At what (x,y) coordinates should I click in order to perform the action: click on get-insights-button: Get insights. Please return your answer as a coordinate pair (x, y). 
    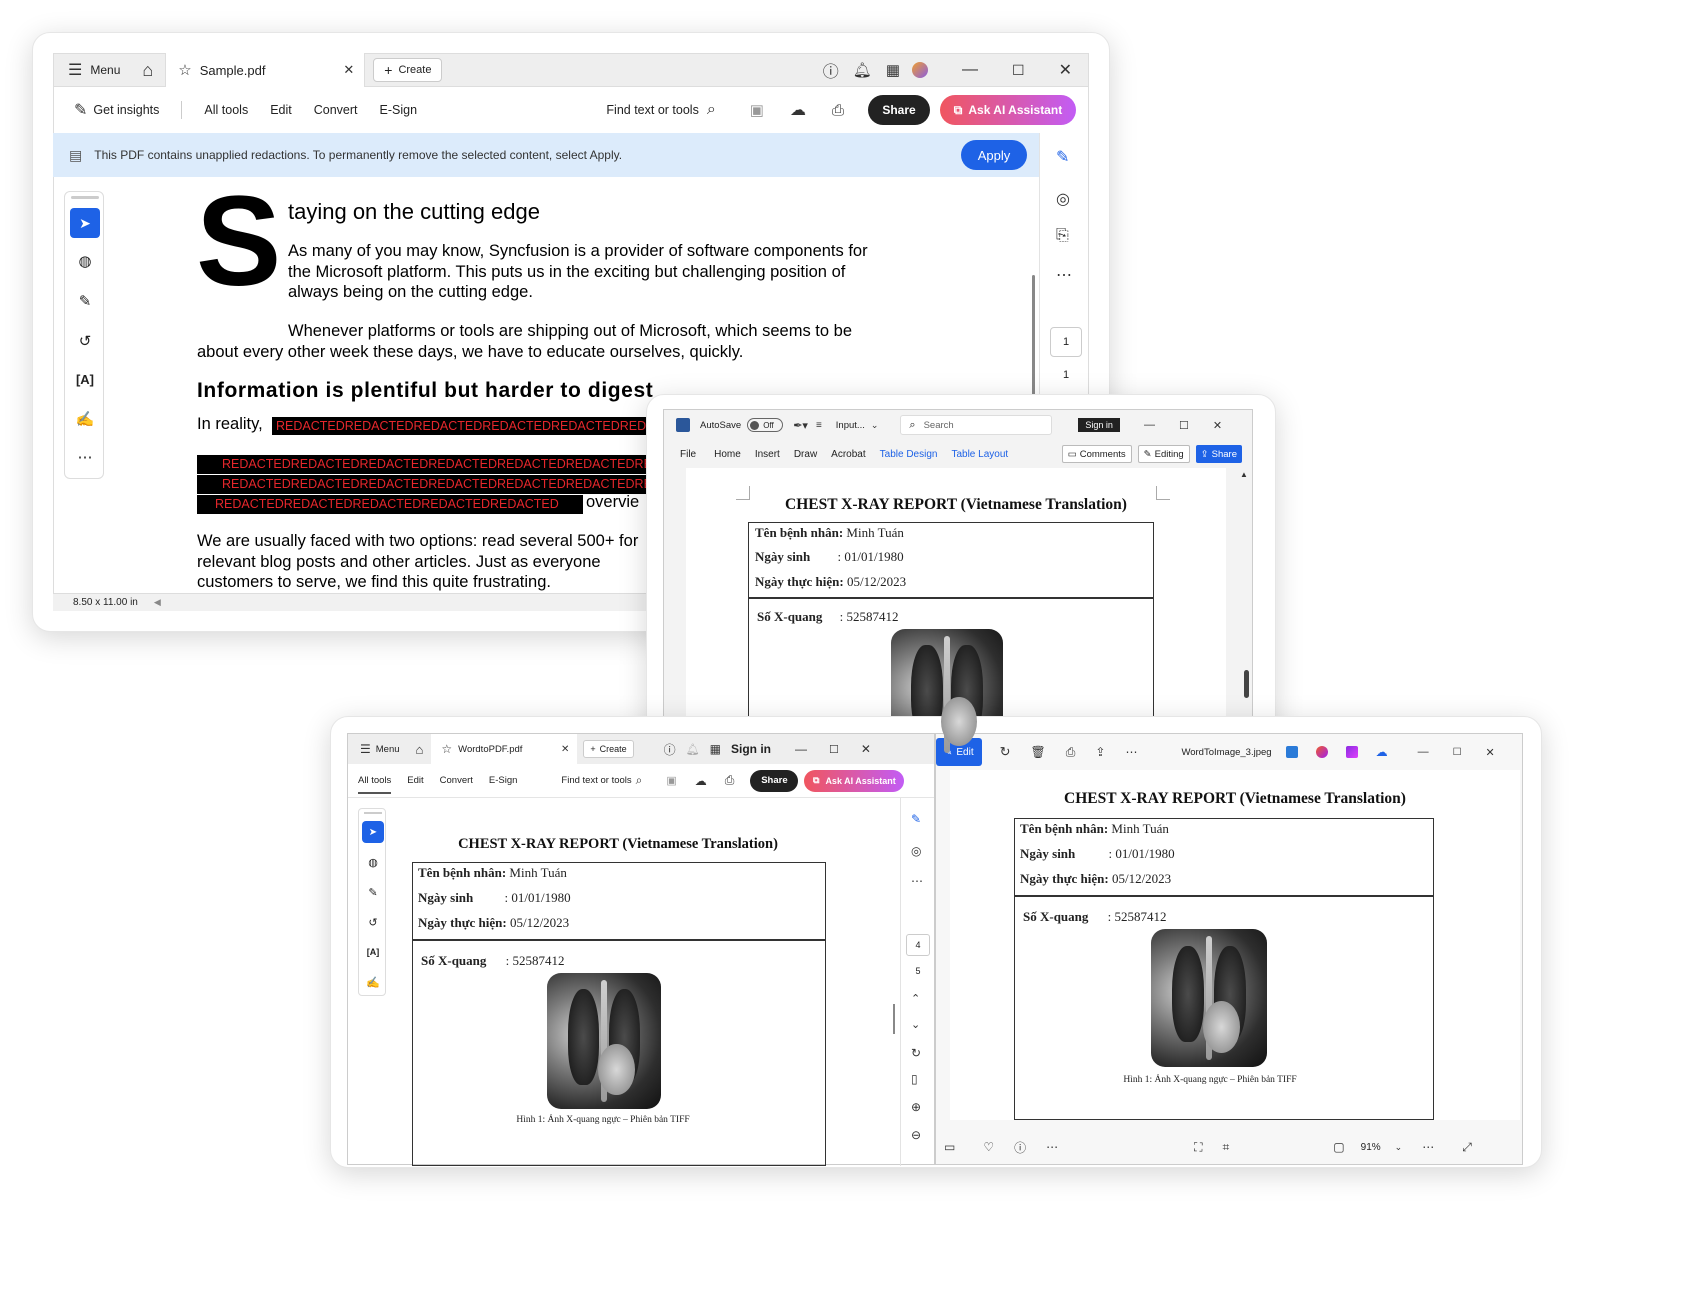
    Looking at the image, I should click on (126, 110).